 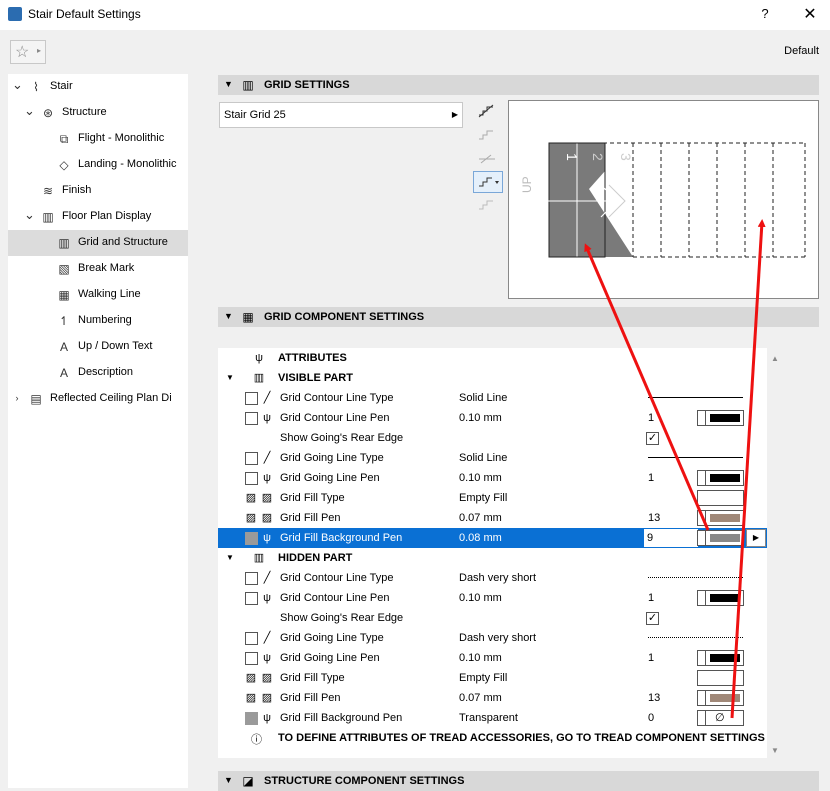 I want to click on annotation-overlay, so click(x=675, y=469).